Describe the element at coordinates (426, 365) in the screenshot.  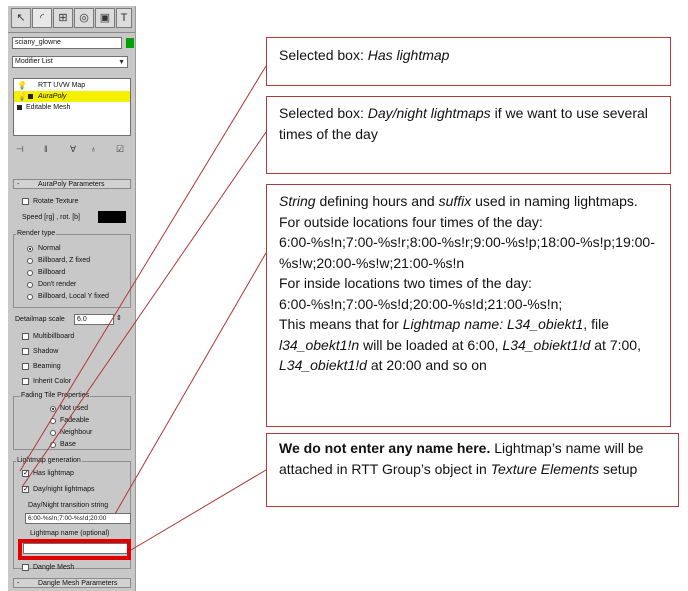
I see `note-text: at 20:00 and so on` at that location.